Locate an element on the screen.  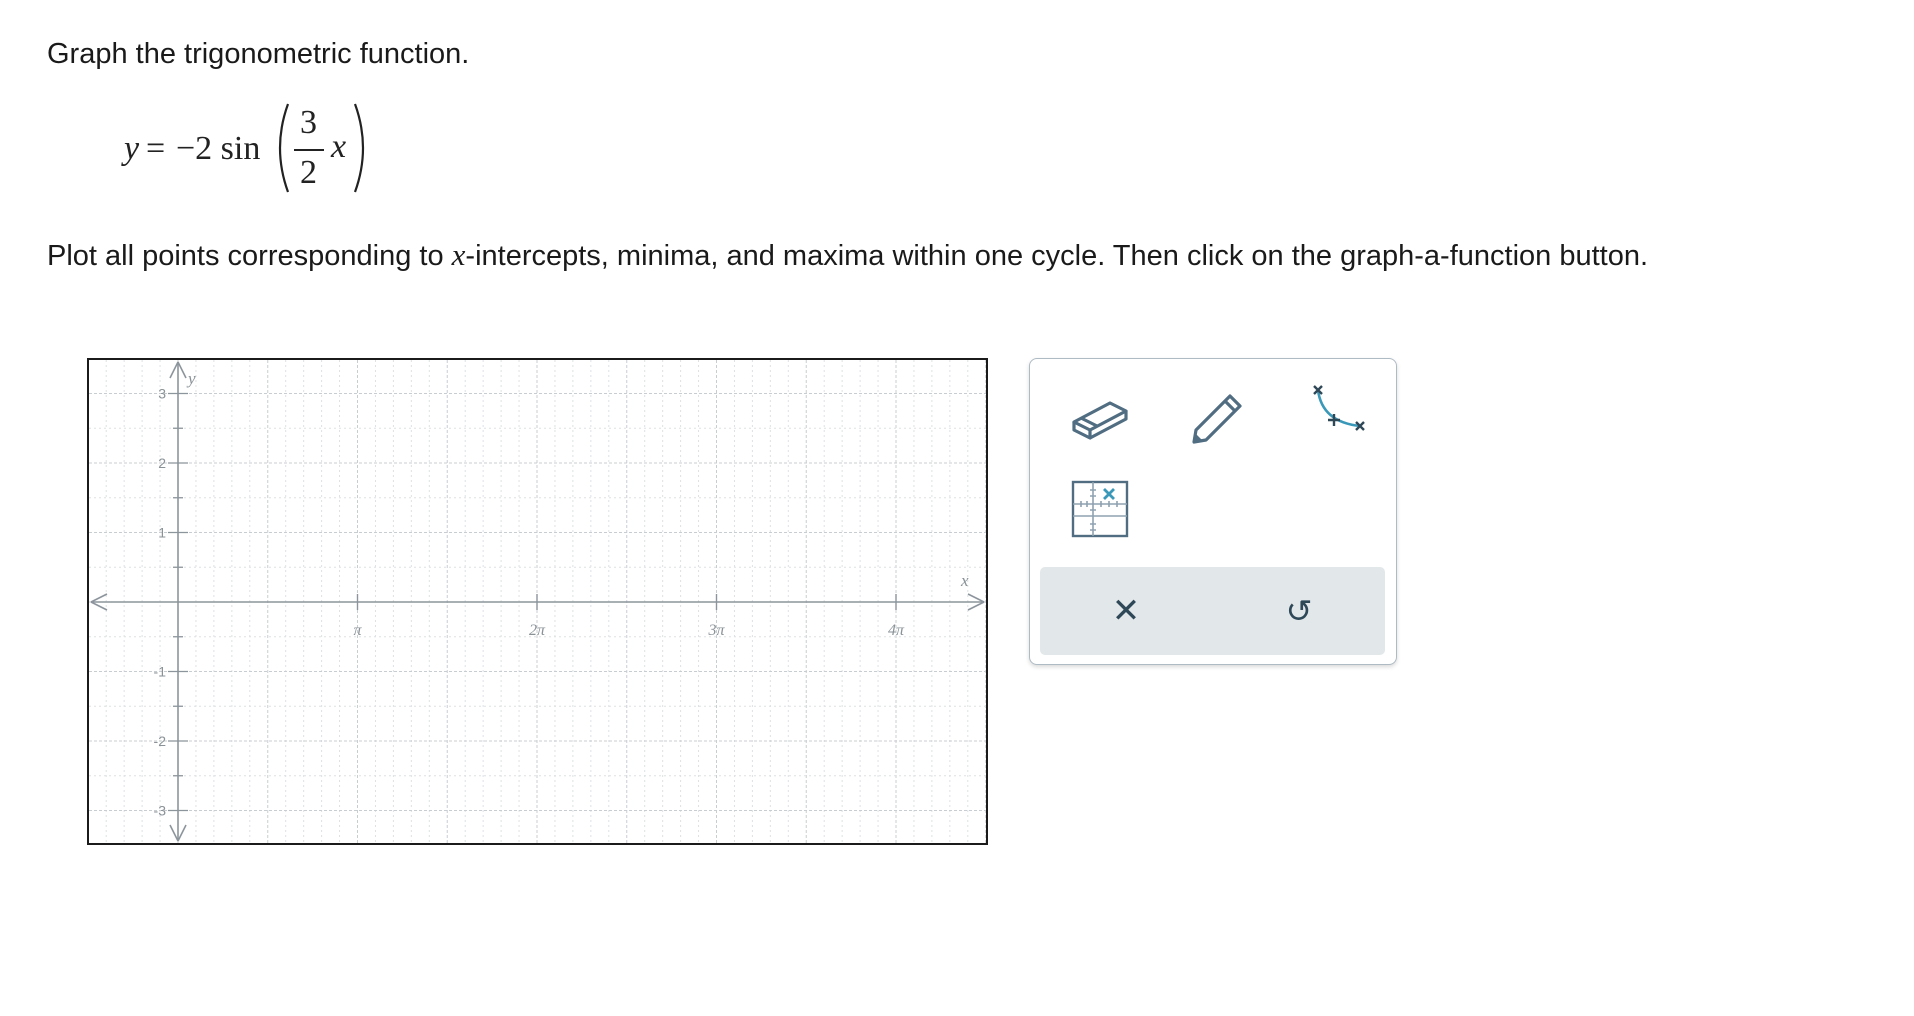
y-tick-label: 3 is located at coordinates (162, 394).